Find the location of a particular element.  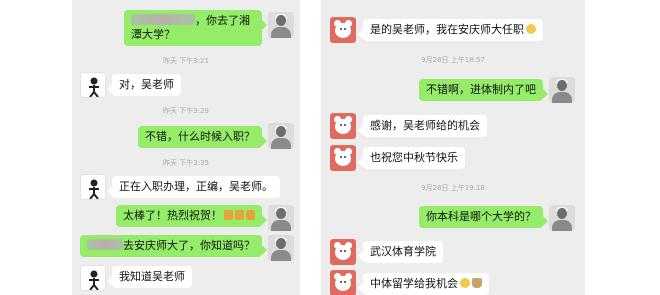

sent-message-bubble: 不错啊，进体制内了吧 is located at coordinates (483, 90).